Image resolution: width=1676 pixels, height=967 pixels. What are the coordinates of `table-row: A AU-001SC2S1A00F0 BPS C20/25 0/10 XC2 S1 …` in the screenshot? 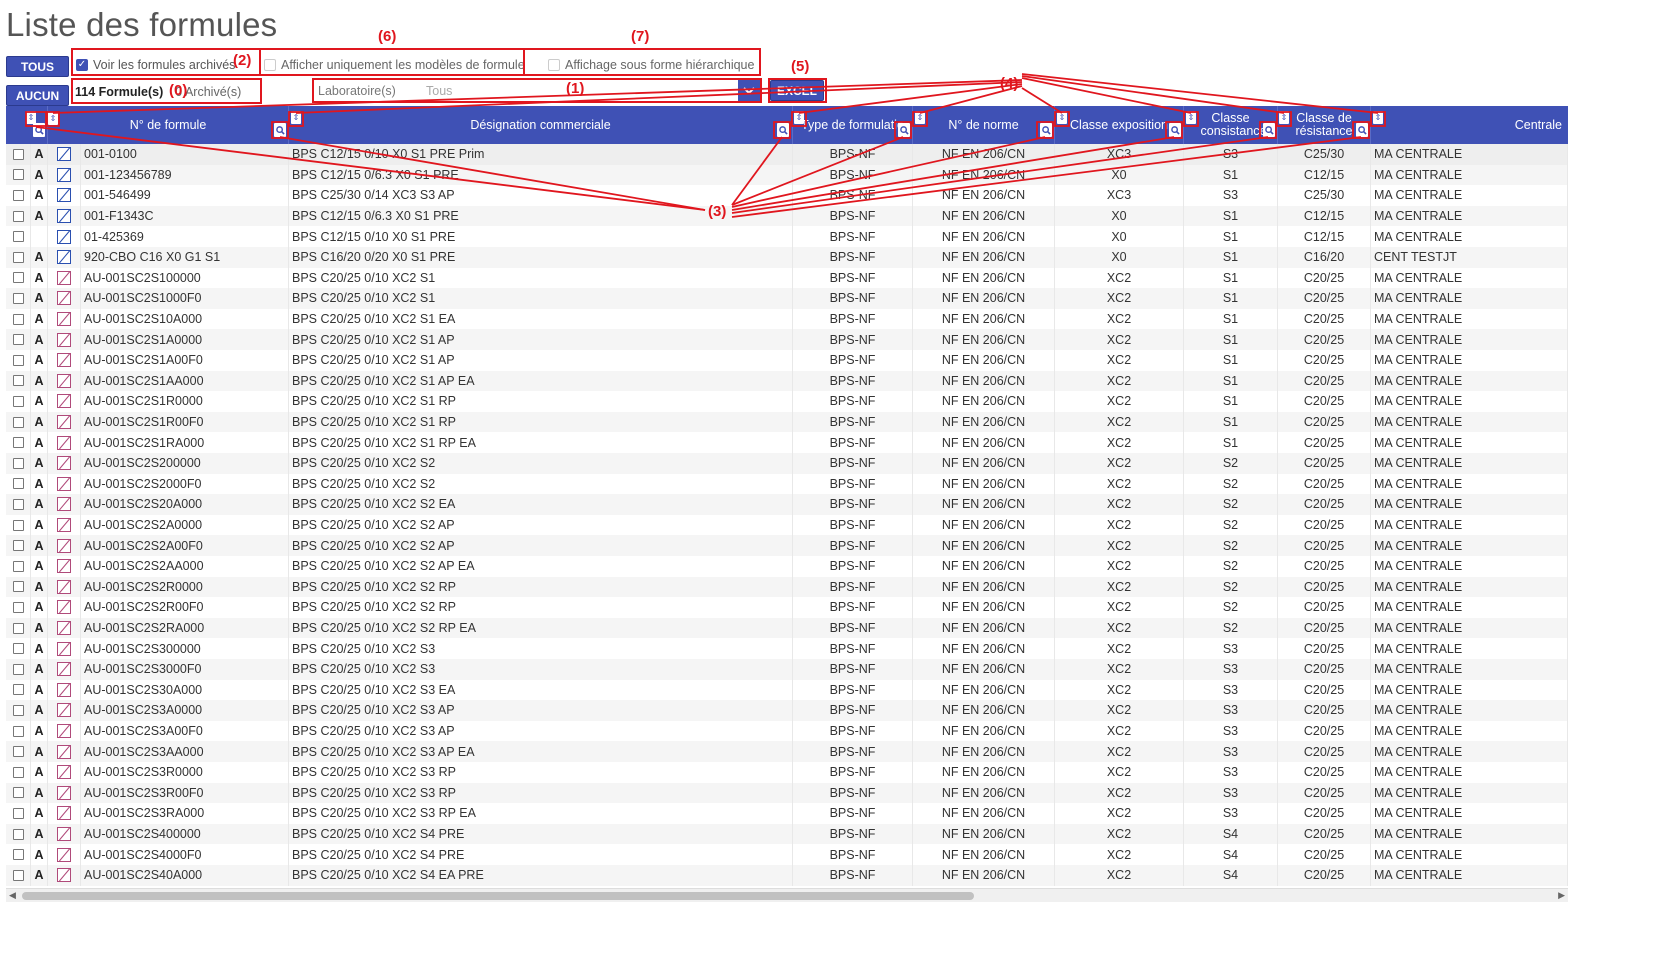 It's located at (787, 360).